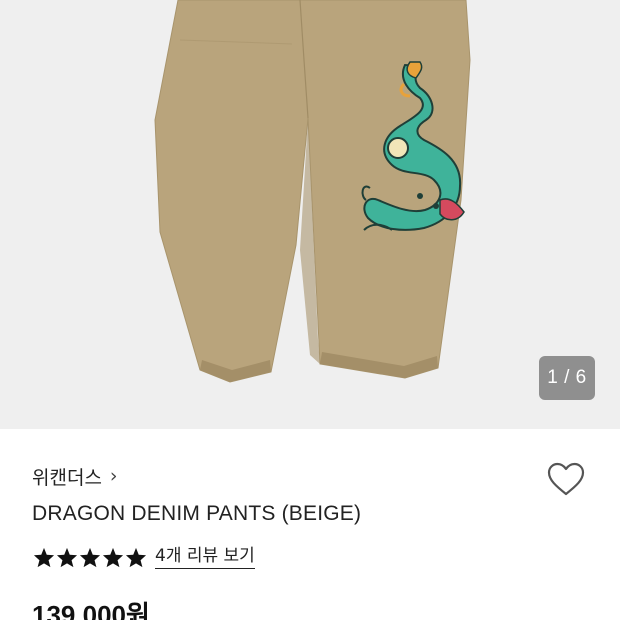 The height and width of the screenshot is (620, 620). I want to click on brand-link: 위캔더스 ›, so click(75, 476).